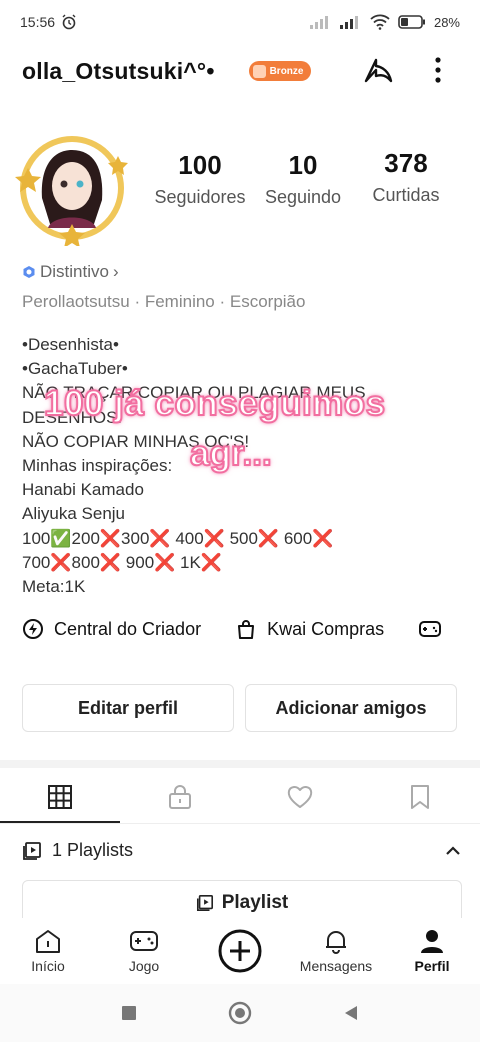 The width and height of the screenshot is (480, 1042). What do you see at coordinates (406, 163) in the screenshot?
I see `likes-count: 378` at bounding box center [406, 163].